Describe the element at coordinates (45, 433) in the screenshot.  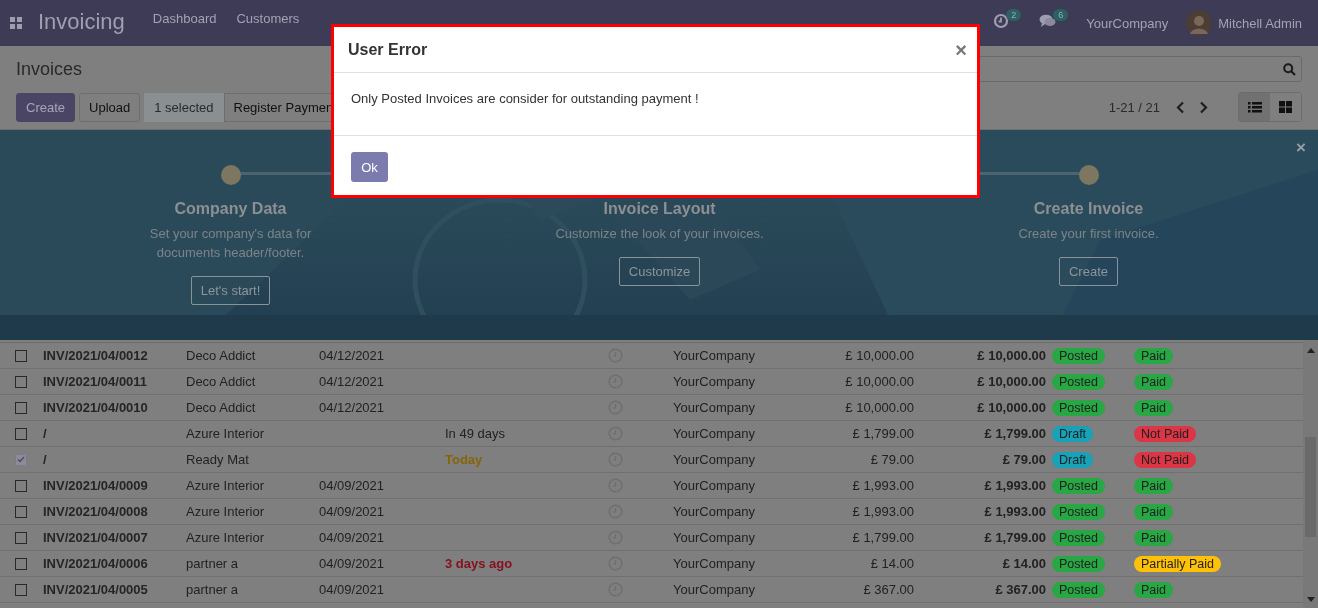
I see `invoice-number: /` at that location.